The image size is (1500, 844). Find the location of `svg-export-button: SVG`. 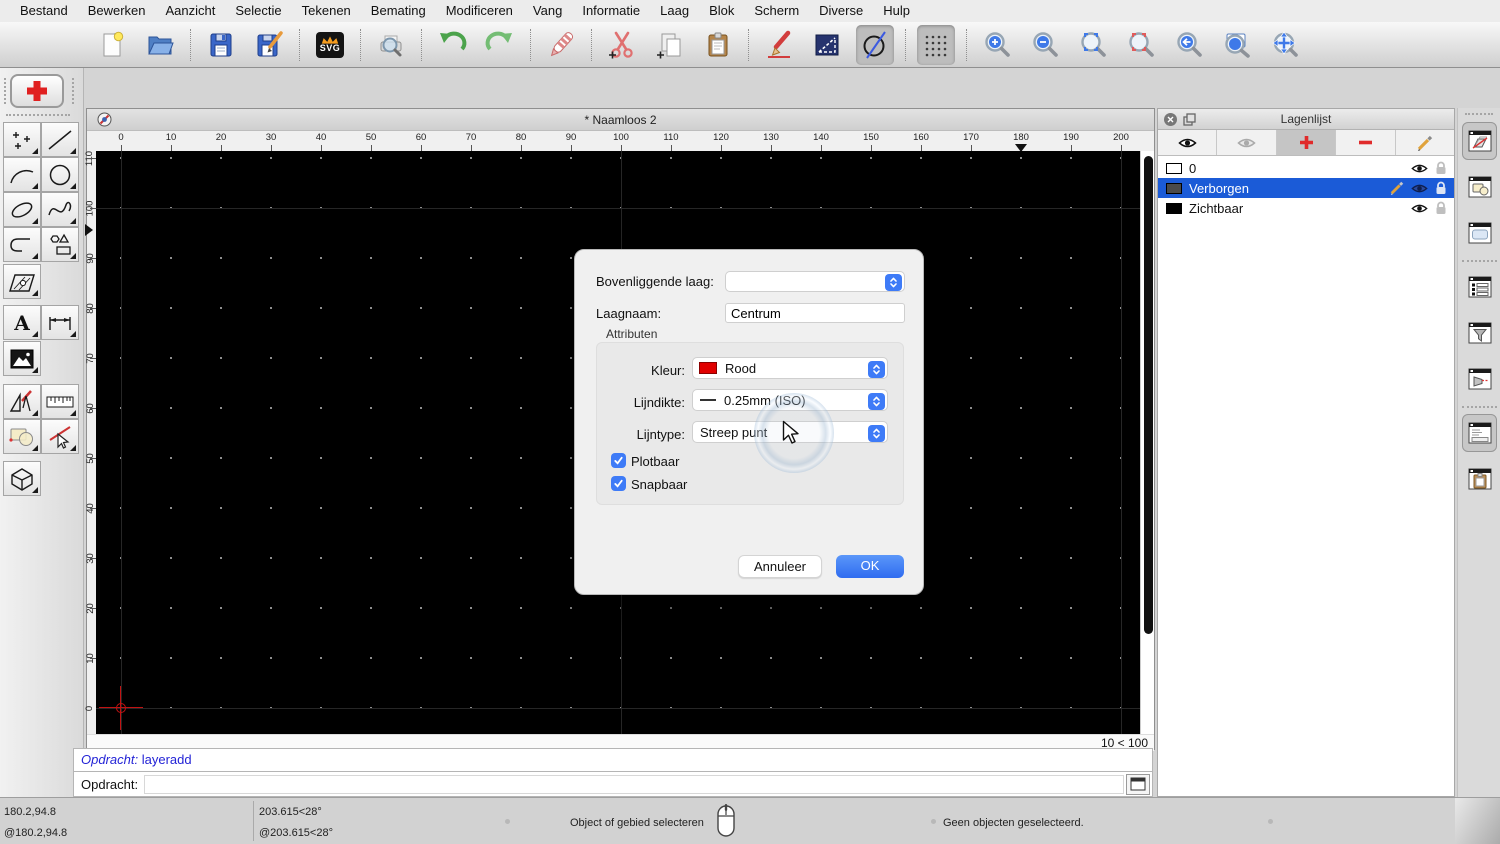

svg-export-button: SVG is located at coordinates (330, 45).